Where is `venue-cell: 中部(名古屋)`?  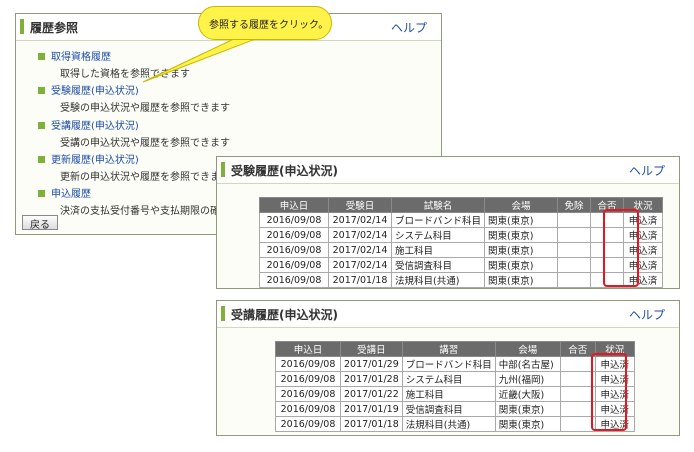
venue-cell: 中部(名古屋) is located at coordinates (527, 364).